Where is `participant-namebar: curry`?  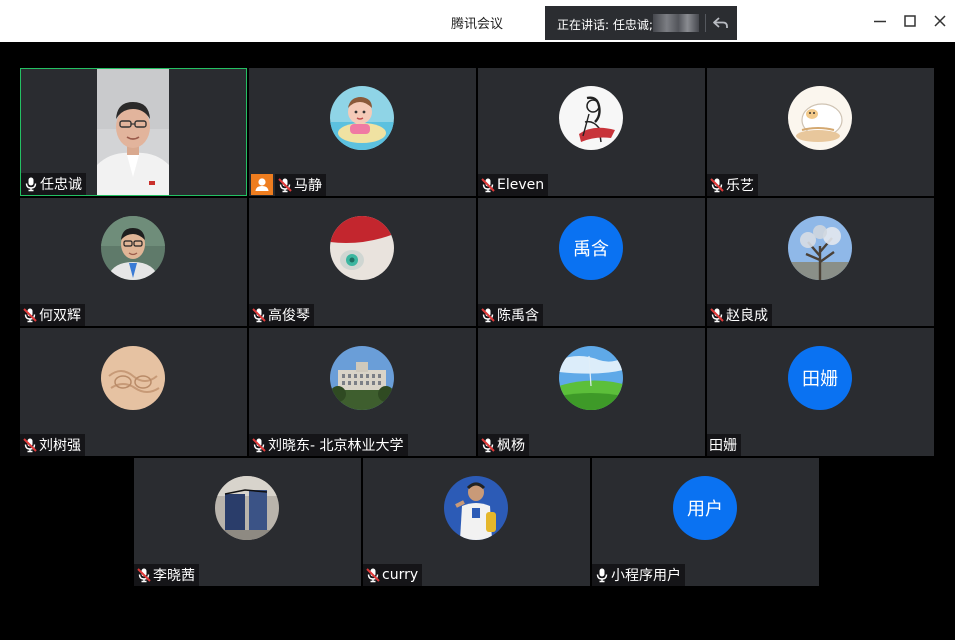
participant-namebar: curry is located at coordinates (393, 575).